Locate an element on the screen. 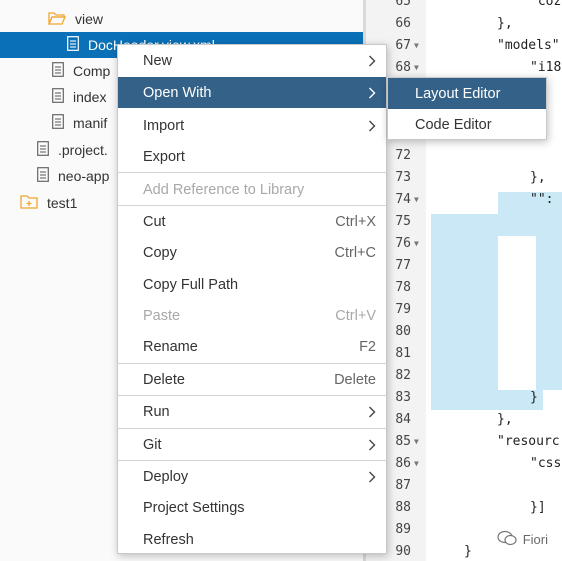 Image resolution: width=562 pixels, height=561 pixels. menu-item-git: Git is located at coordinates (252, 444).